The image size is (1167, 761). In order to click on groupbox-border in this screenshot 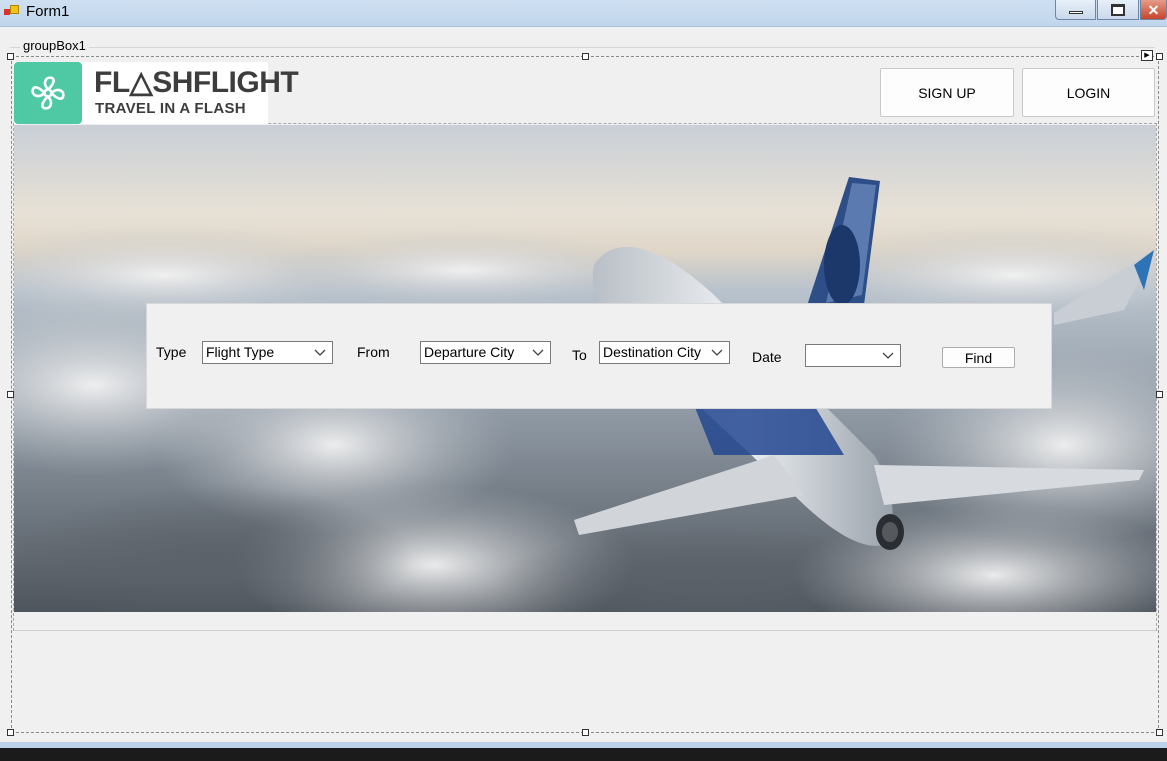, I will do `click(582, 47)`.